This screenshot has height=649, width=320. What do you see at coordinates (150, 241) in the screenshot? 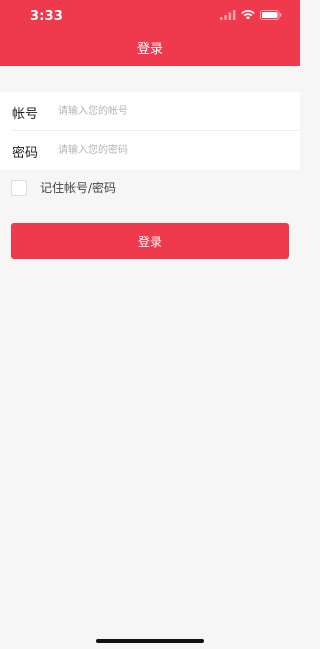
I see `login-button: 登录` at bounding box center [150, 241].